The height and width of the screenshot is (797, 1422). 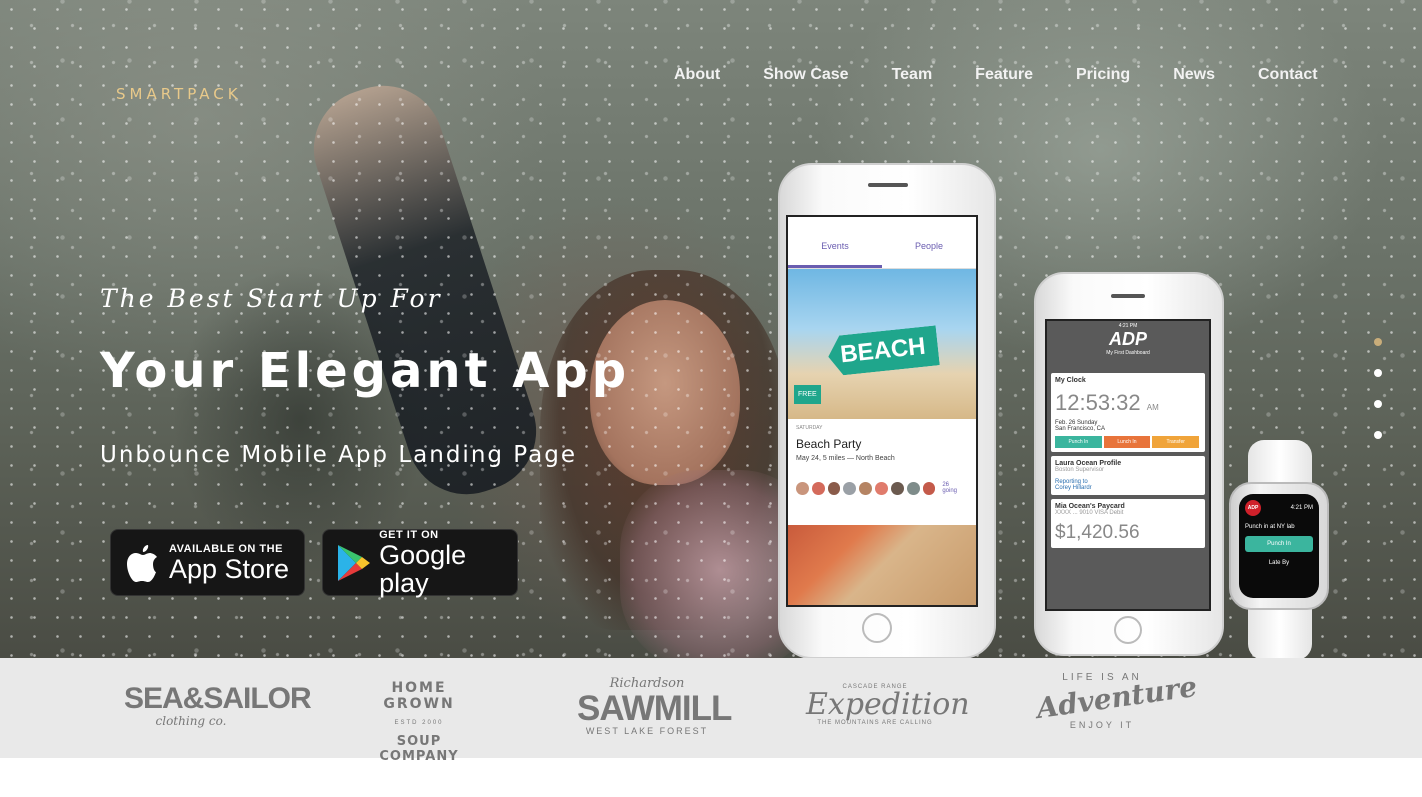 I want to click on nav-feature: Feature, so click(x=1004, y=75).